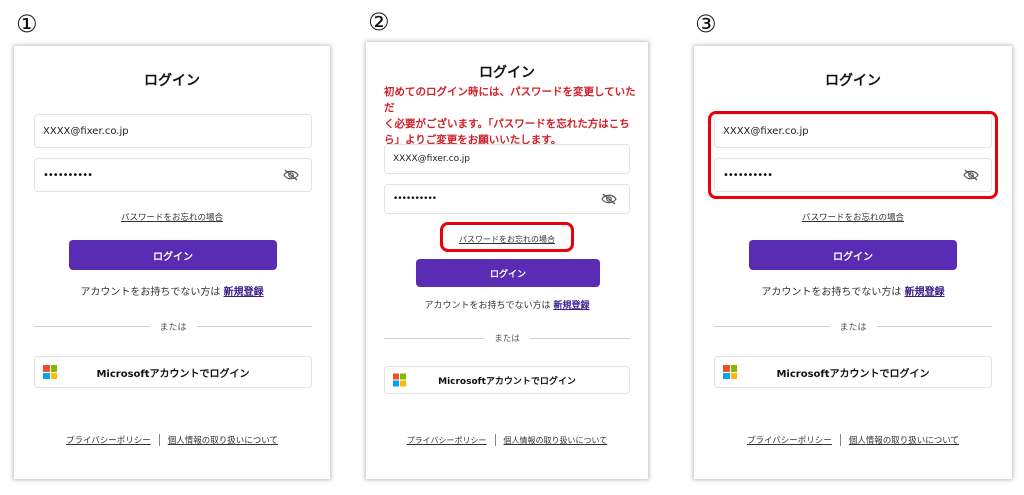 This screenshot has height=495, width=1024. What do you see at coordinates (27, 24) in the screenshot?
I see `step-number-1: ①` at bounding box center [27, 24].